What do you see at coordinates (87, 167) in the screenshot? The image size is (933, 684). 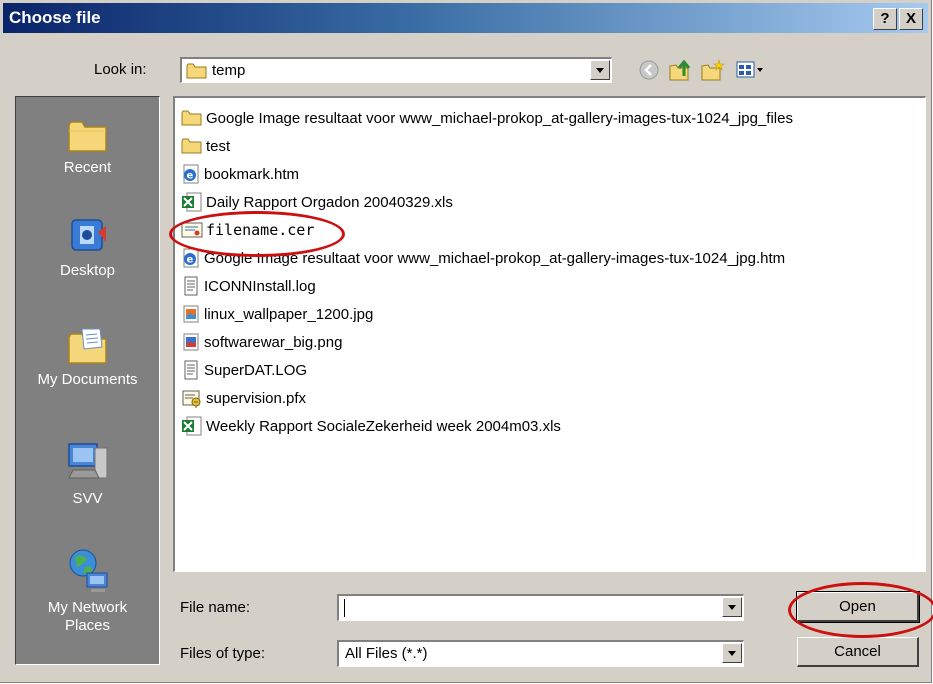 I see `place-label: Recent` at bounding box center [87, 167].